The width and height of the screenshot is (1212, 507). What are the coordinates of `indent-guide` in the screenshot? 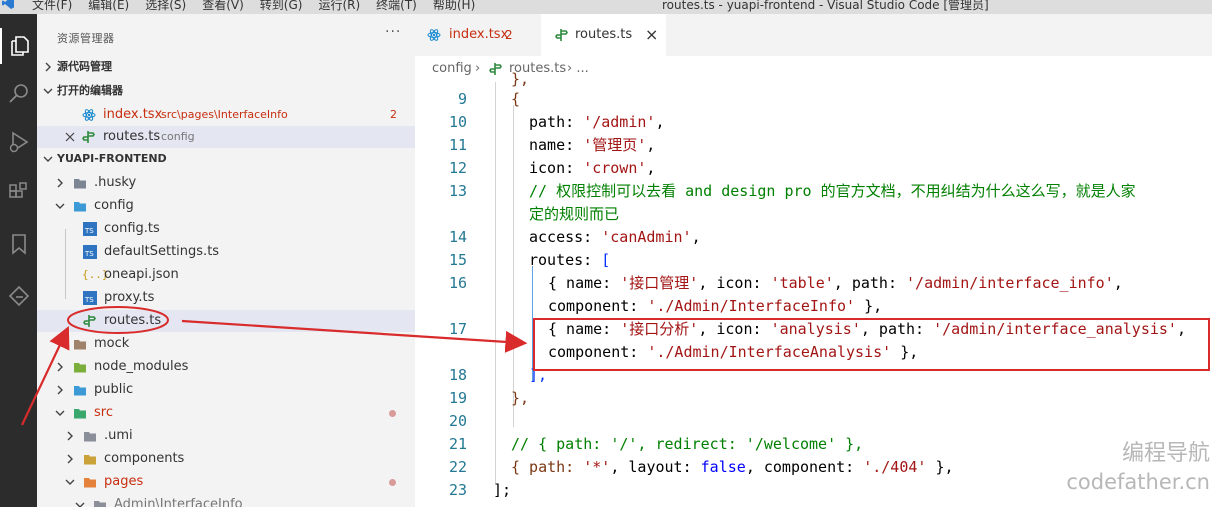 It's located at (513, 266).